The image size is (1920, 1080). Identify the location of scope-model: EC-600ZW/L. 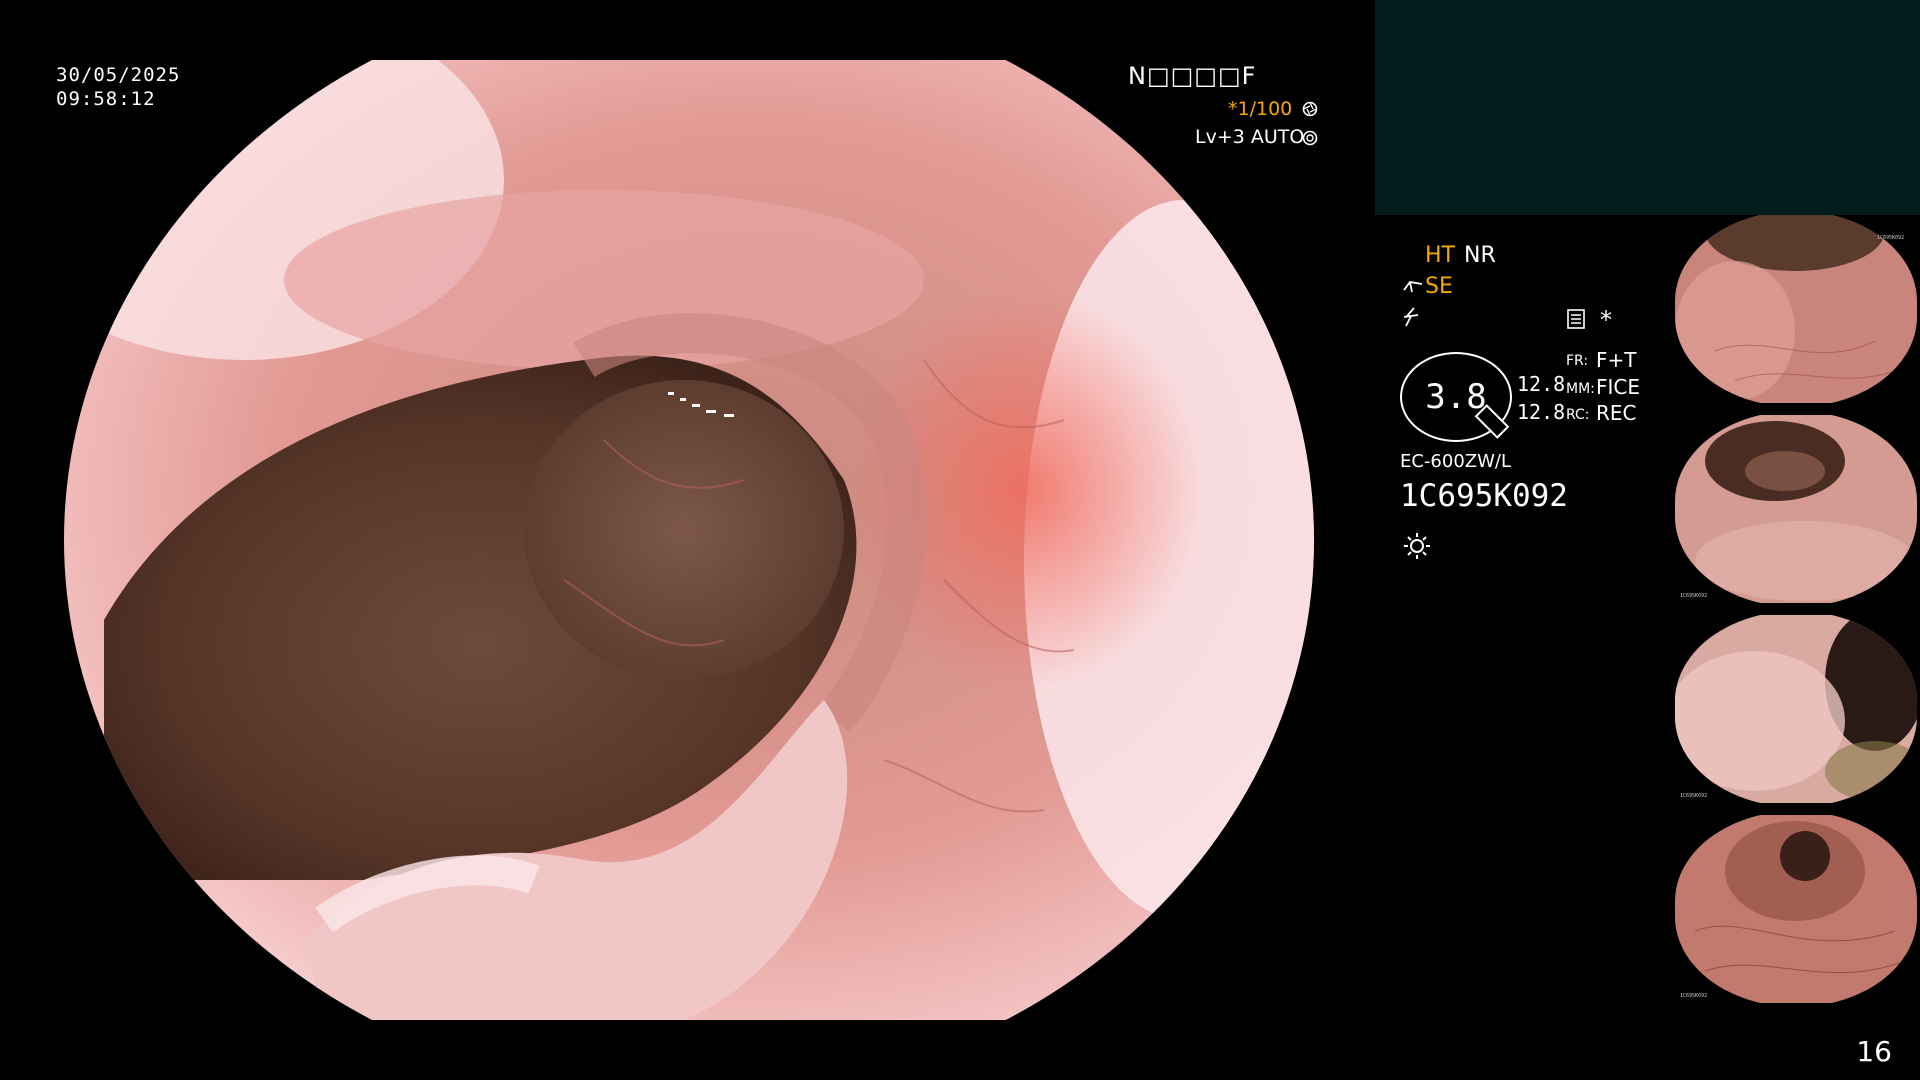
(1456, 461).